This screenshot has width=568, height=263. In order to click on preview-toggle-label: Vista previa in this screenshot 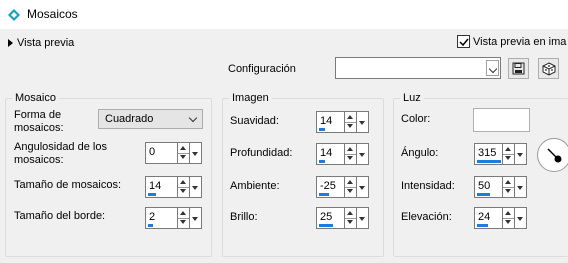, I will do `click(46, 43)`.